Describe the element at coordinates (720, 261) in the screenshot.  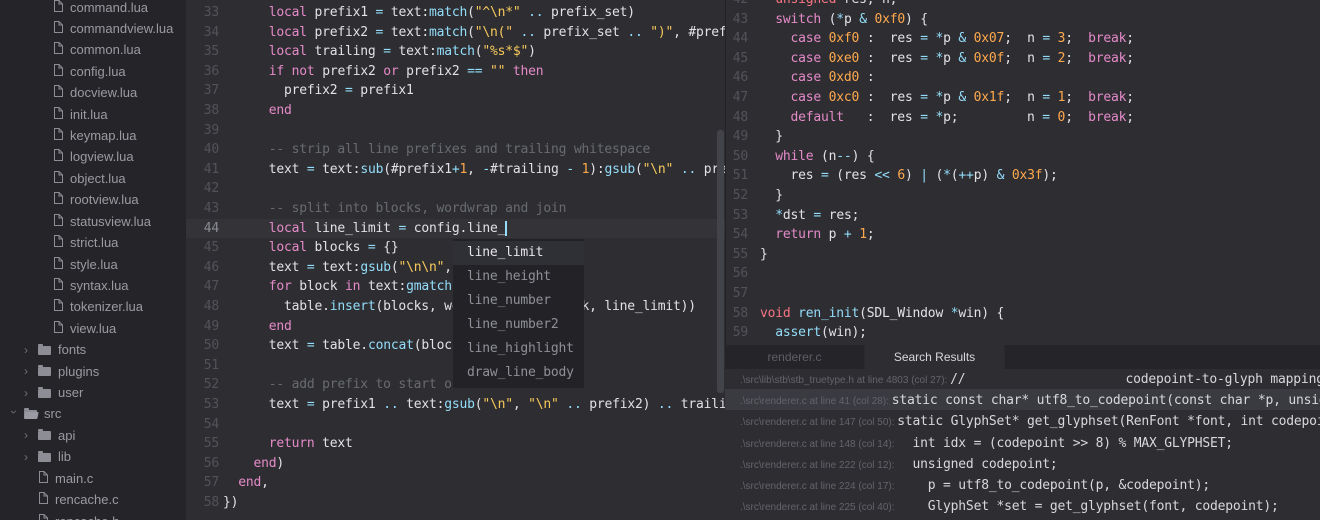
I see `scrollbar-thumb` at that location.